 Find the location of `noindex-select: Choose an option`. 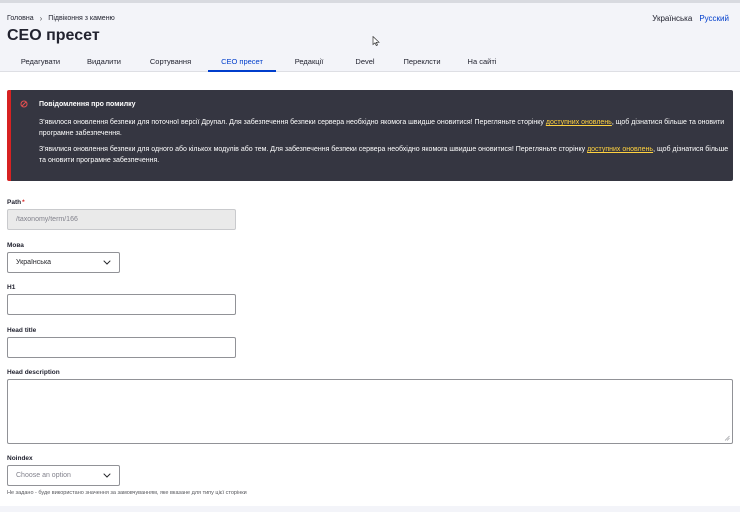

noindex-select: Choose an option is located at coordinates (63, 475).